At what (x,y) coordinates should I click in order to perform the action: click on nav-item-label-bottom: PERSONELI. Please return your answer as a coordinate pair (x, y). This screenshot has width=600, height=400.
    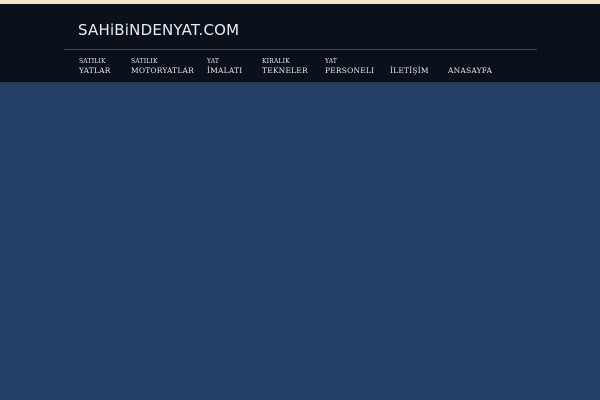
    Looking at the image, I should click on (350, 70).